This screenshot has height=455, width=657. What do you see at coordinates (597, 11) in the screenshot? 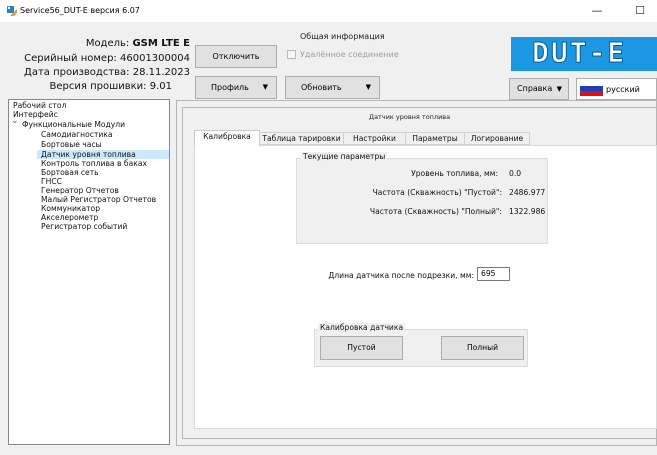
I see `minimize-button: —` at bounding box center [597, 11].